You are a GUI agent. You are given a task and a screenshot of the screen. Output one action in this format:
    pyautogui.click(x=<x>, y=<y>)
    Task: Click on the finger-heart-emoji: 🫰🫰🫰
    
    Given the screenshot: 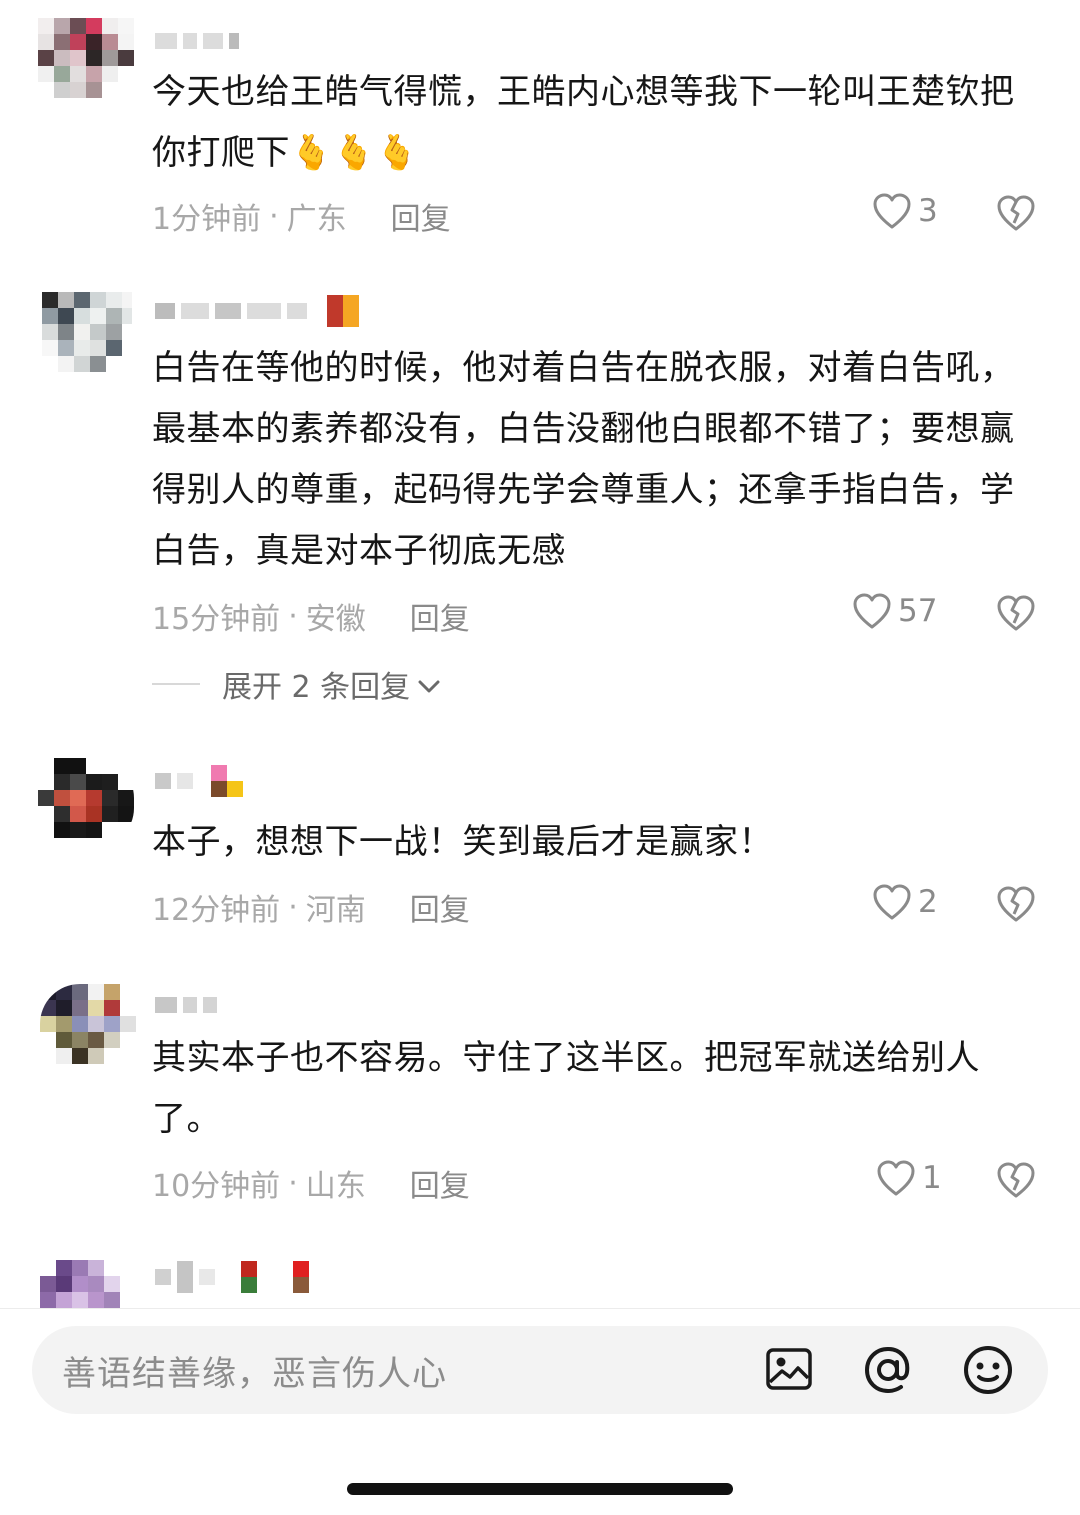 What is the action you would take?
    pyautogui.click(x=354, y=153)
    